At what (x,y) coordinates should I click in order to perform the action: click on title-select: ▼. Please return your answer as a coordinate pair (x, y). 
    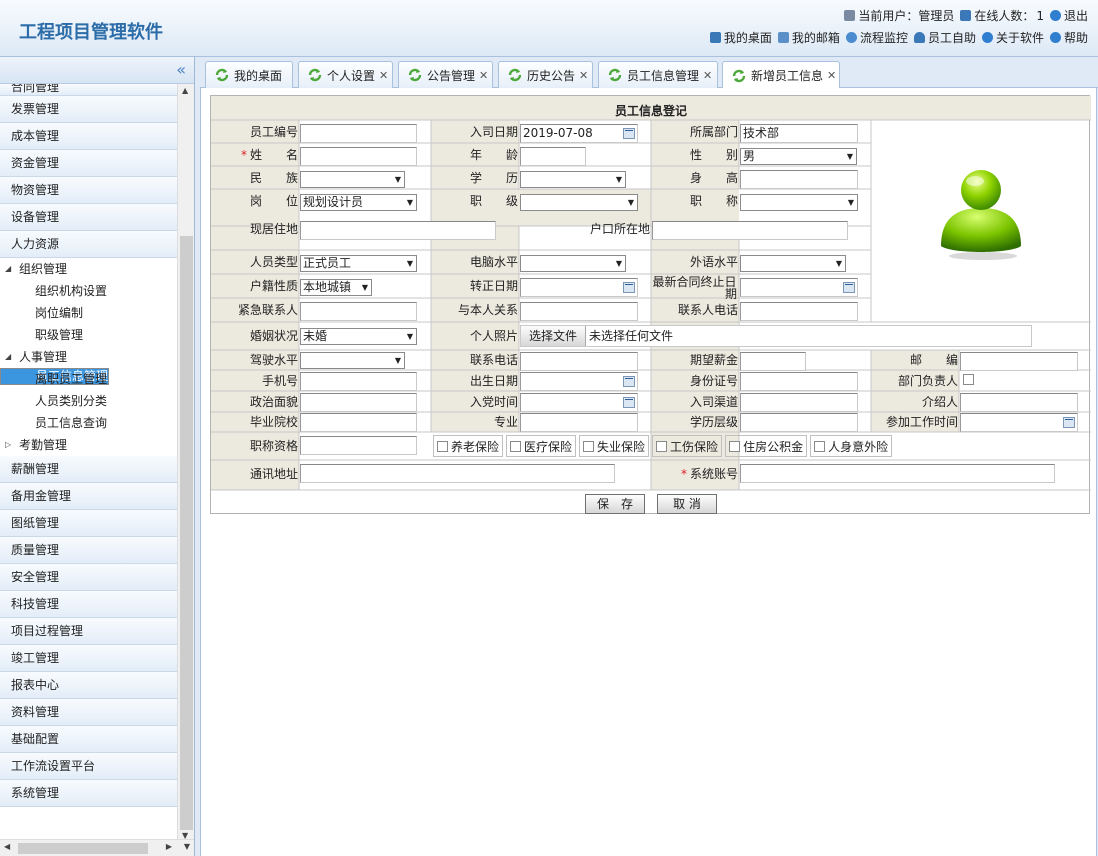
    Looking at the image, I should click on (799, 202).